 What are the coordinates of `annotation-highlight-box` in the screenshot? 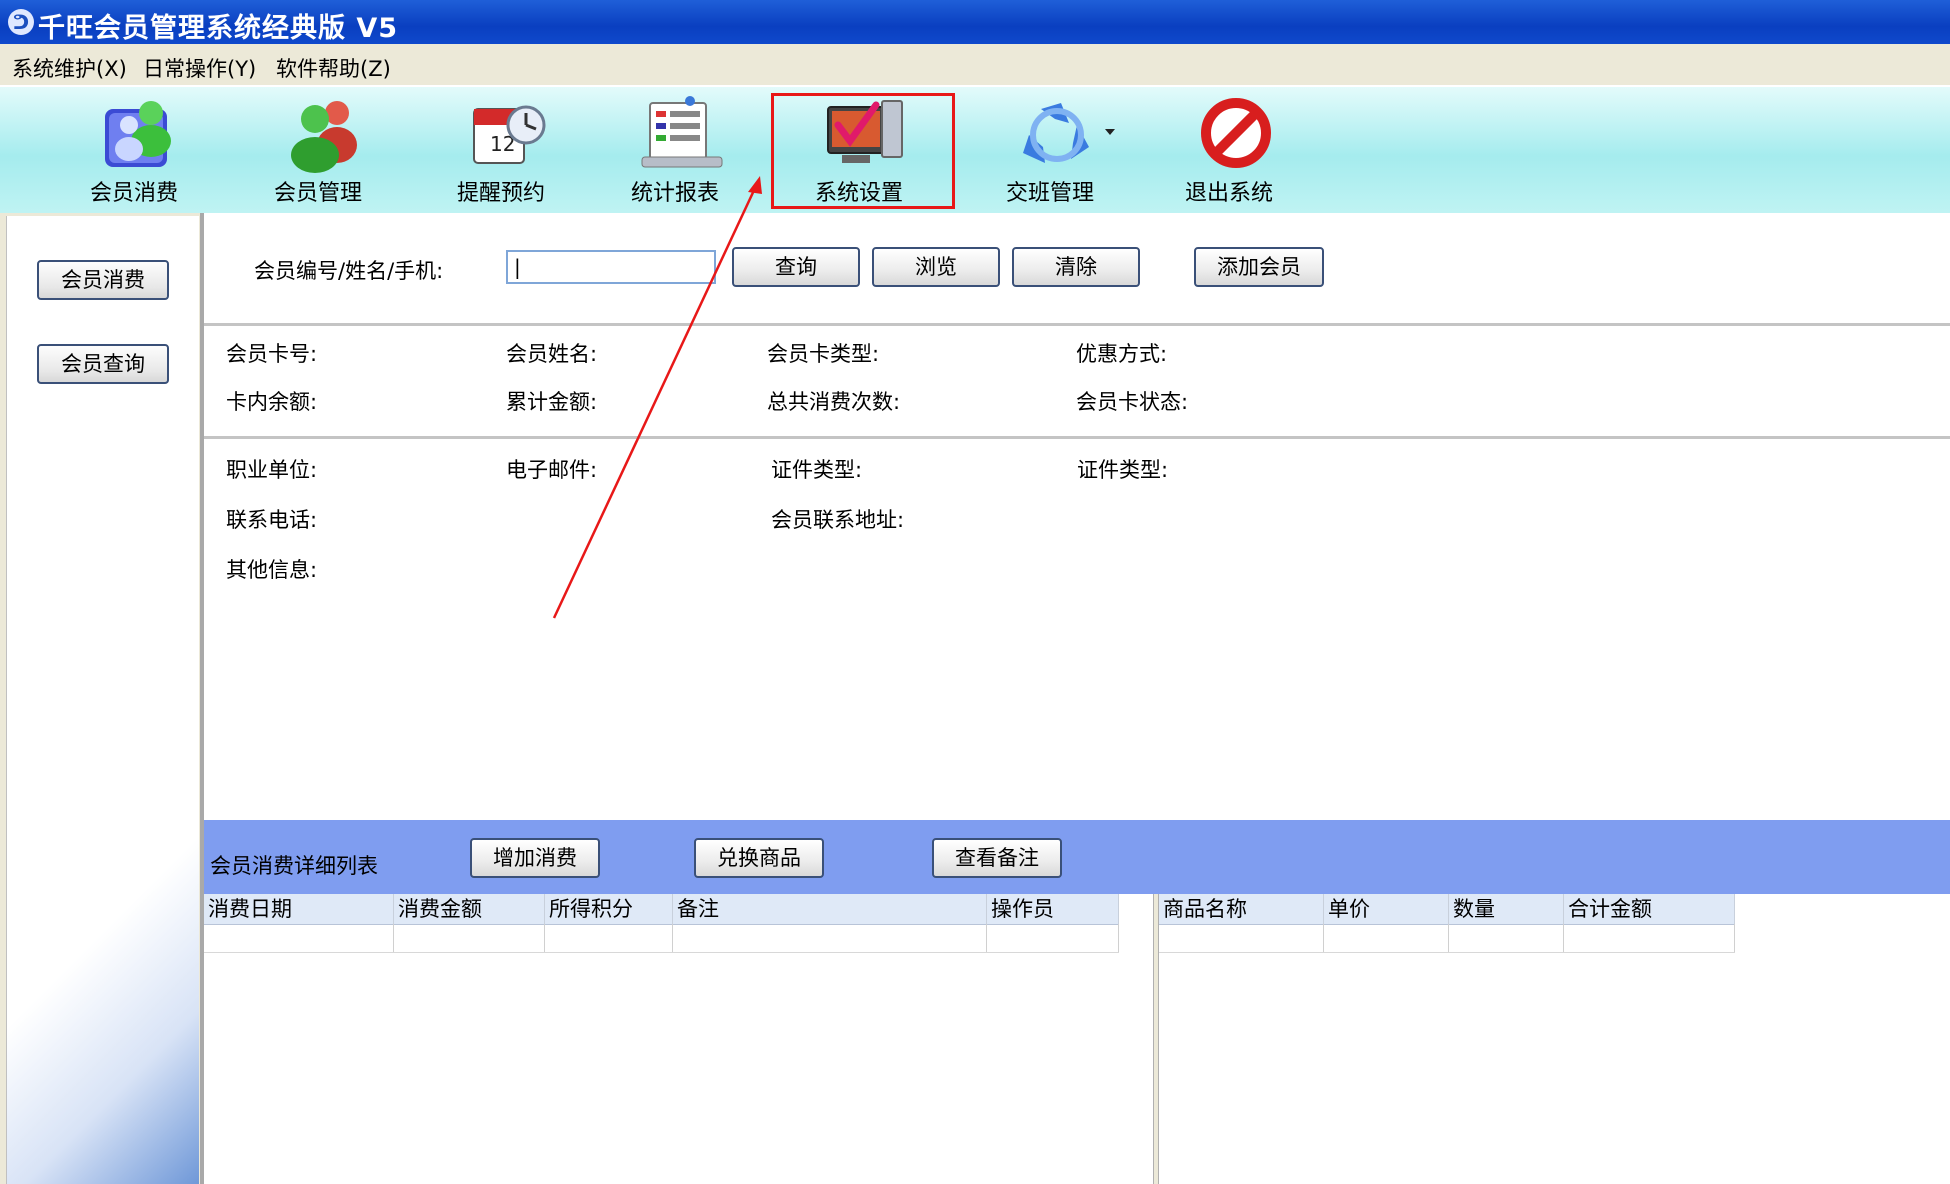 It's located at (863, 151).